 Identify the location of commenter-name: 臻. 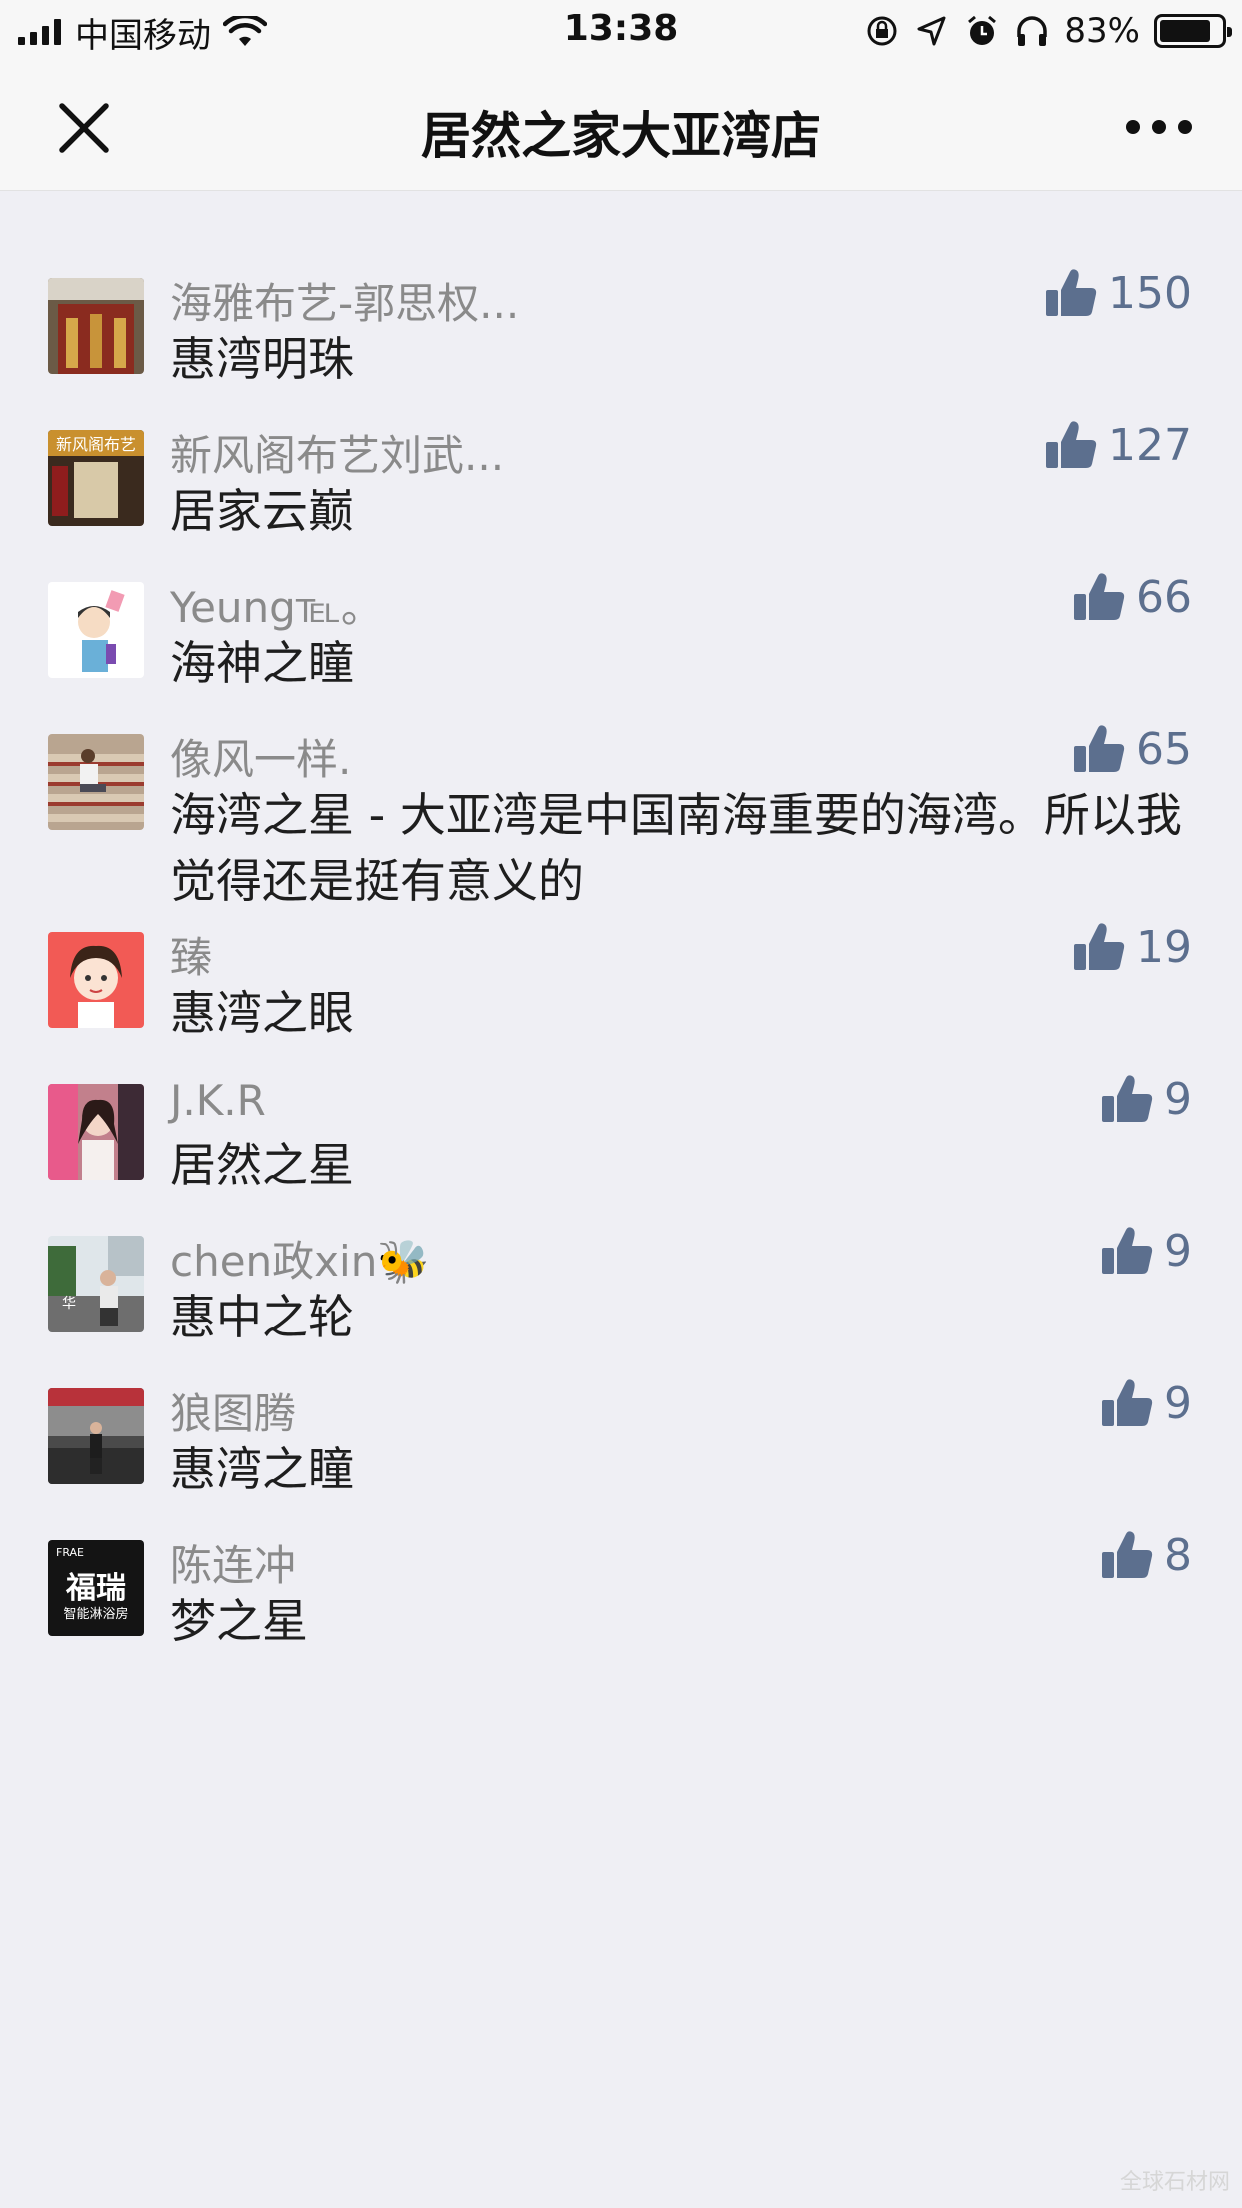
(191, 957).